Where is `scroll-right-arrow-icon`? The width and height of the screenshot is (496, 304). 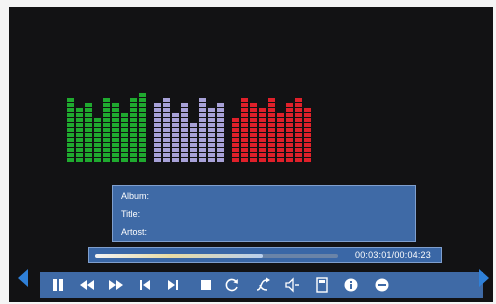 scroll-right-arrow-icon is located at coordinates (484, 278).